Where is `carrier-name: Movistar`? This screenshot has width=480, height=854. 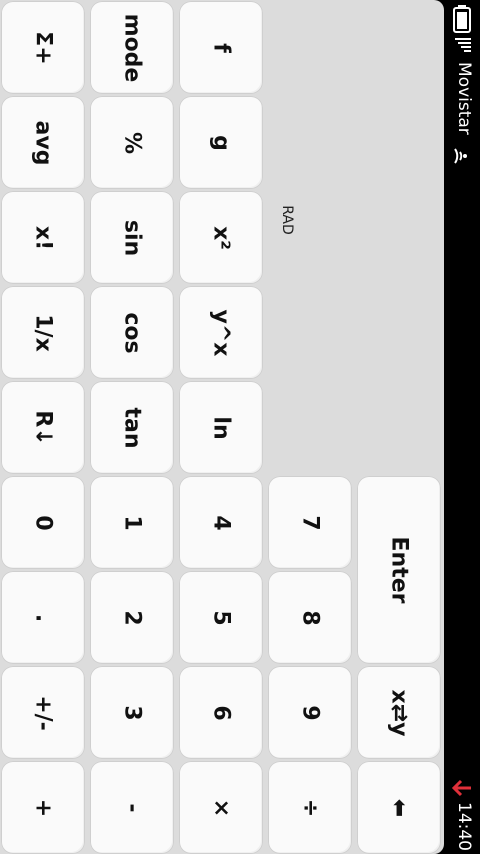 carrier-name: Movistar is located at coordinates (464, 98).